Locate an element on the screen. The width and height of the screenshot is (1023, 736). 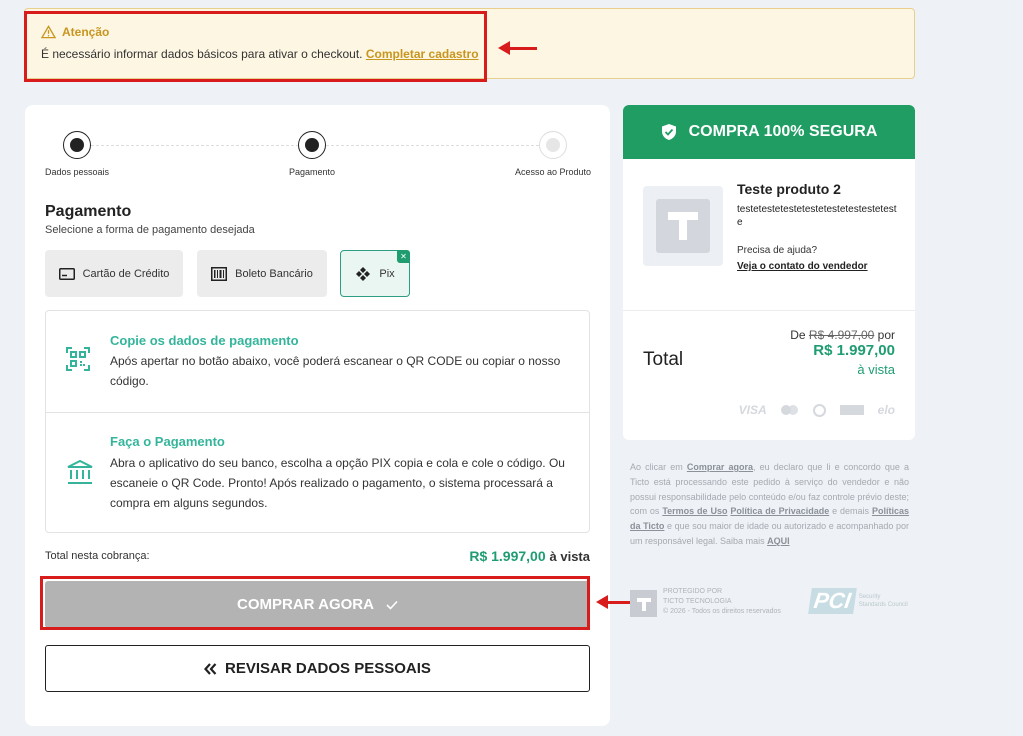
card-brands: VISA elo is located at coordinates (817, 410).